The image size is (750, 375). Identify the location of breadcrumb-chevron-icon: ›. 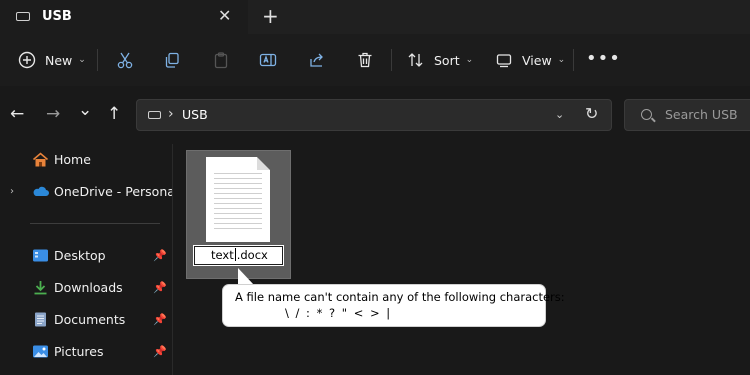
(171, 114).